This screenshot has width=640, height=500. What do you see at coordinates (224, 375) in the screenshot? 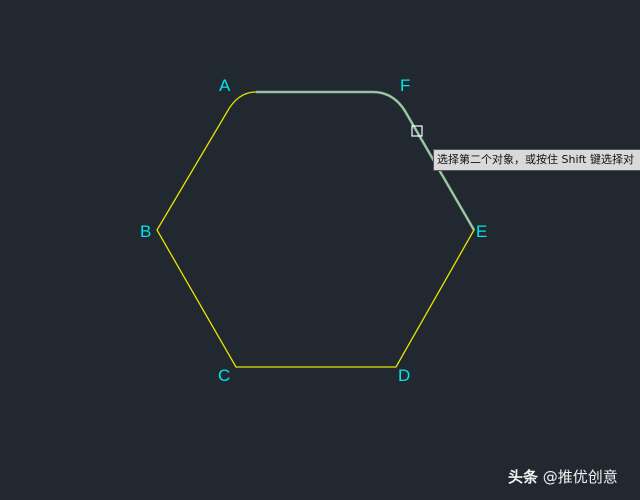
I see `vertex-label-c: C` at bounding box center [224, 375].